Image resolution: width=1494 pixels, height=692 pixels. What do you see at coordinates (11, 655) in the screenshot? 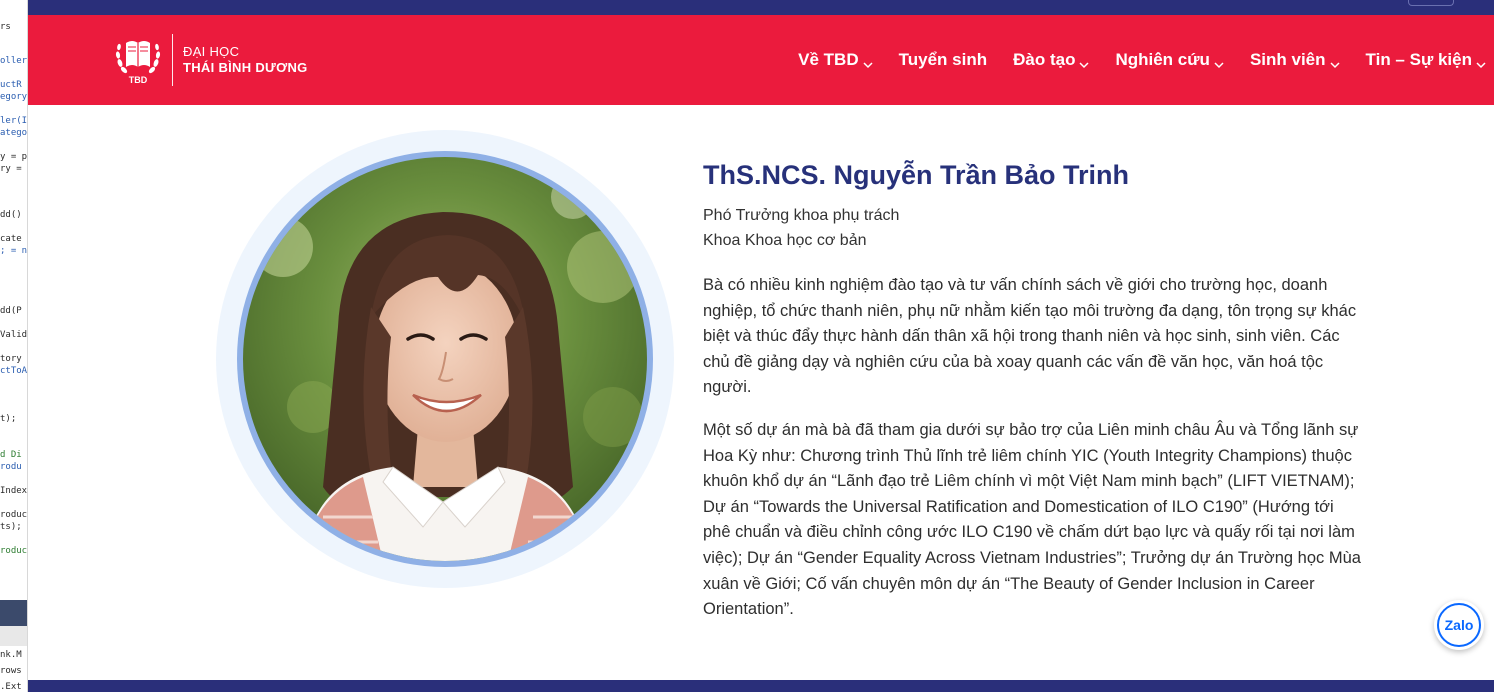
I see `ide-code-line: nk.M` at bounding box center [11, 655].